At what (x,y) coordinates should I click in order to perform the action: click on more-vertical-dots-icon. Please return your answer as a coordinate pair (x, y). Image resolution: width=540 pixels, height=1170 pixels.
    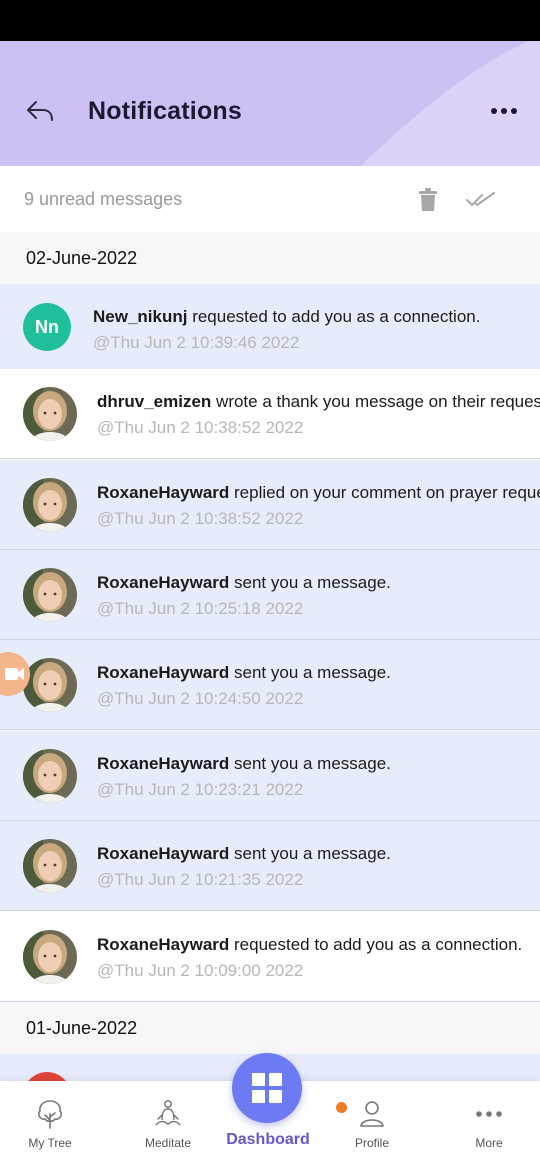
    Looking at the image, I should click on (504, 111).